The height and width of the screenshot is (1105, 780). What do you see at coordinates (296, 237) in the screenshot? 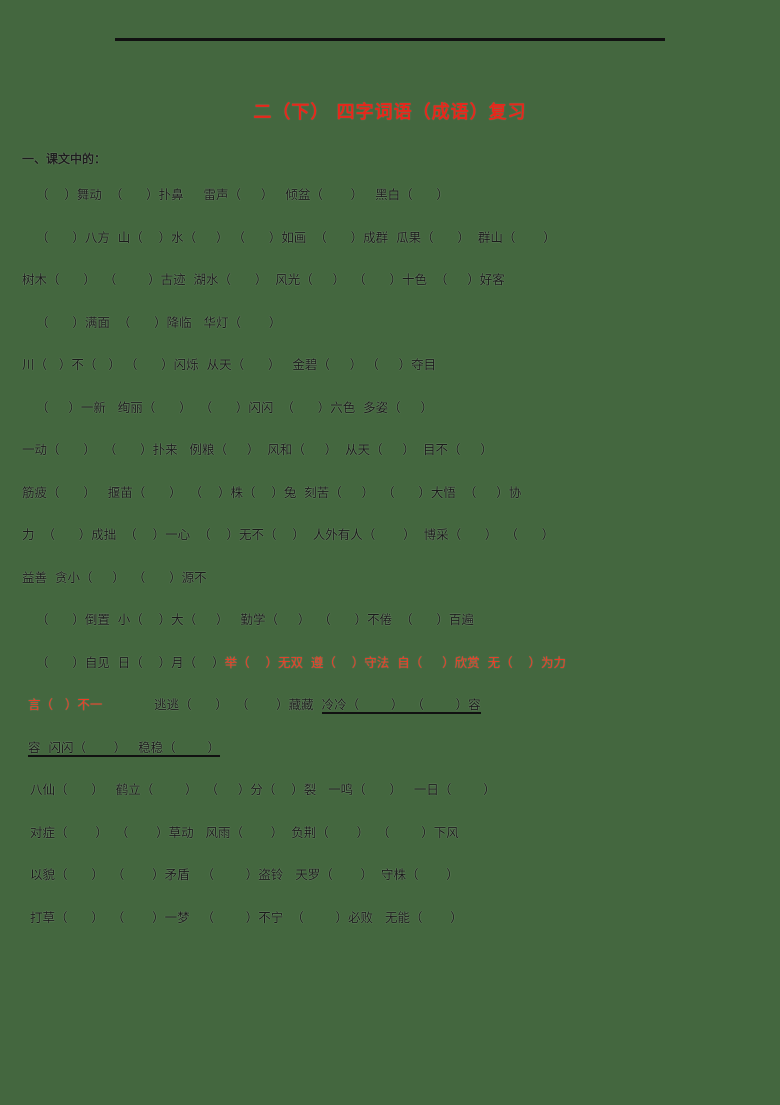
I see `exercise-segment: （ ）八方 山（ ）水（ ） （ ）如画 （ ）成群 瓜果（ ） 群山（ ）` at bounding box center [296, 237].